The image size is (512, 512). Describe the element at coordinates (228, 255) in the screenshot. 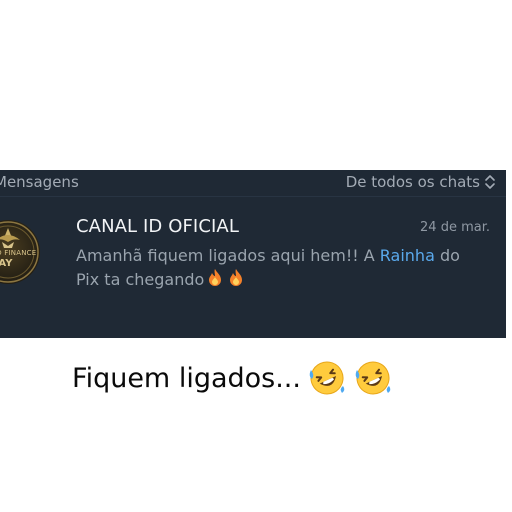

I see `preview-text-start: Amanhã fiquem ligados aqui hem!! A` at that location.